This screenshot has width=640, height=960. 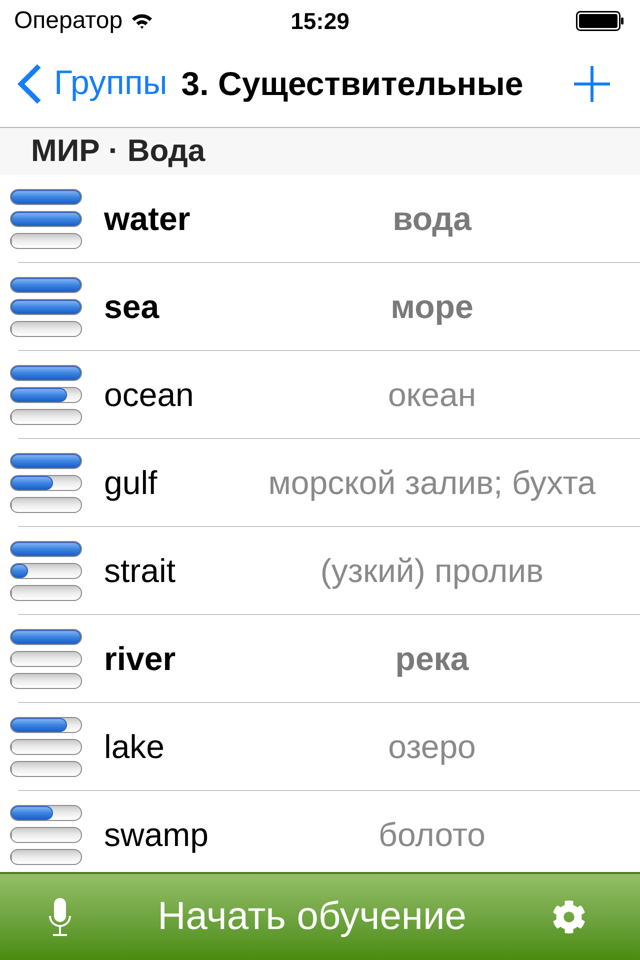 What do you see at coordinates (131, 483) in the screenshot?
I see `word-text: gulf` at bounding box center [131, 483].